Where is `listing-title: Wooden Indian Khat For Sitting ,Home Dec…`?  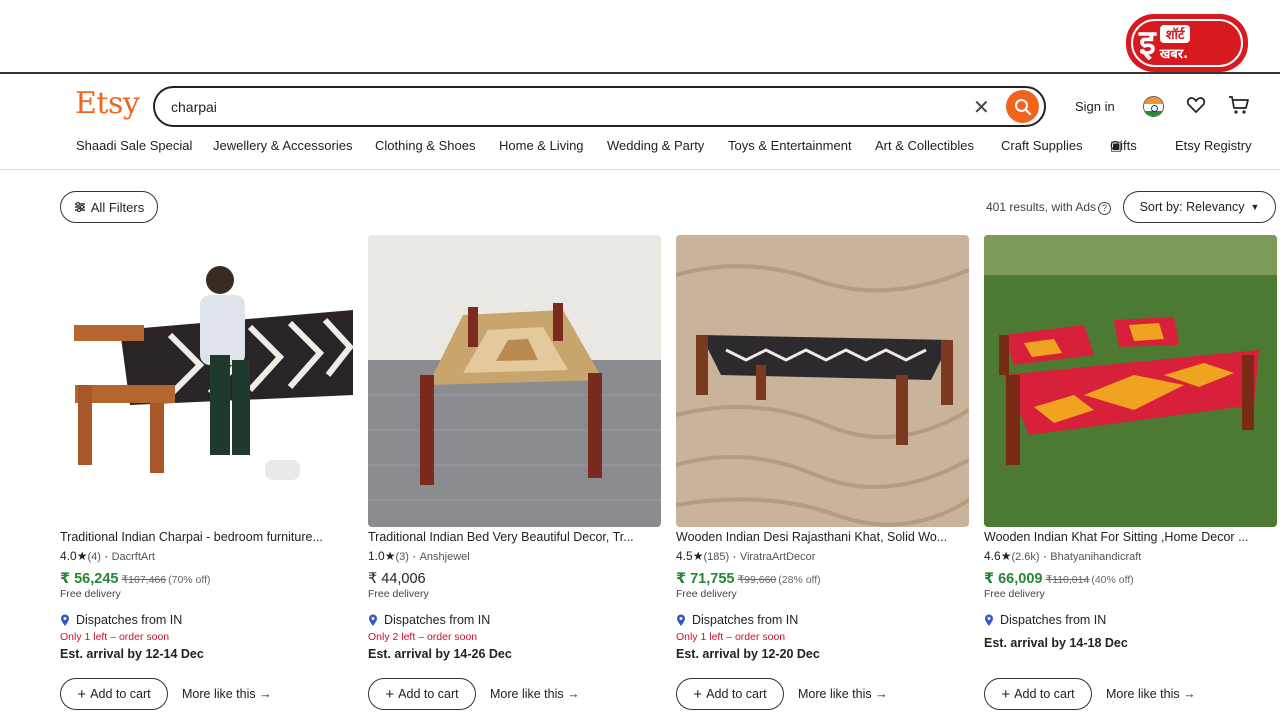 listing-title: Wooden Indian Khat For Sitting ,Home Dec… is located at coordinates (1130, 537).